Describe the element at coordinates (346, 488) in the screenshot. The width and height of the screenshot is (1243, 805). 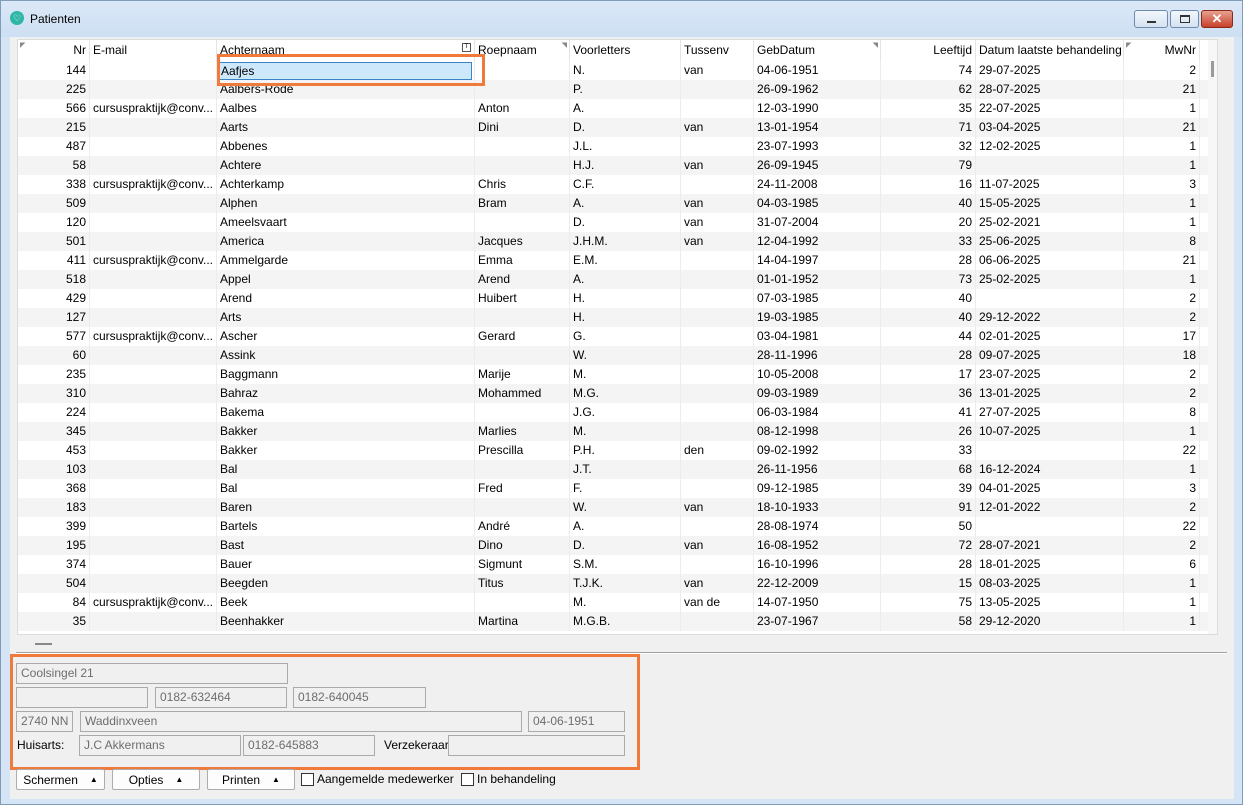
I see `cell-achternaam: Bal` at that location.